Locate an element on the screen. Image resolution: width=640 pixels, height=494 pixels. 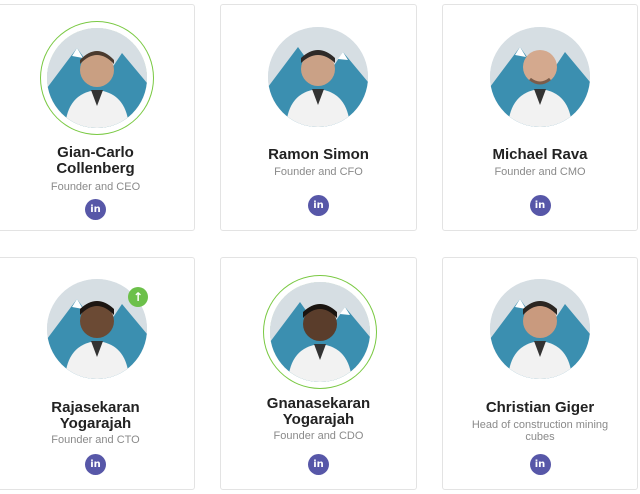
member-role: Founder and CFO is located at coordinates (318, 172).